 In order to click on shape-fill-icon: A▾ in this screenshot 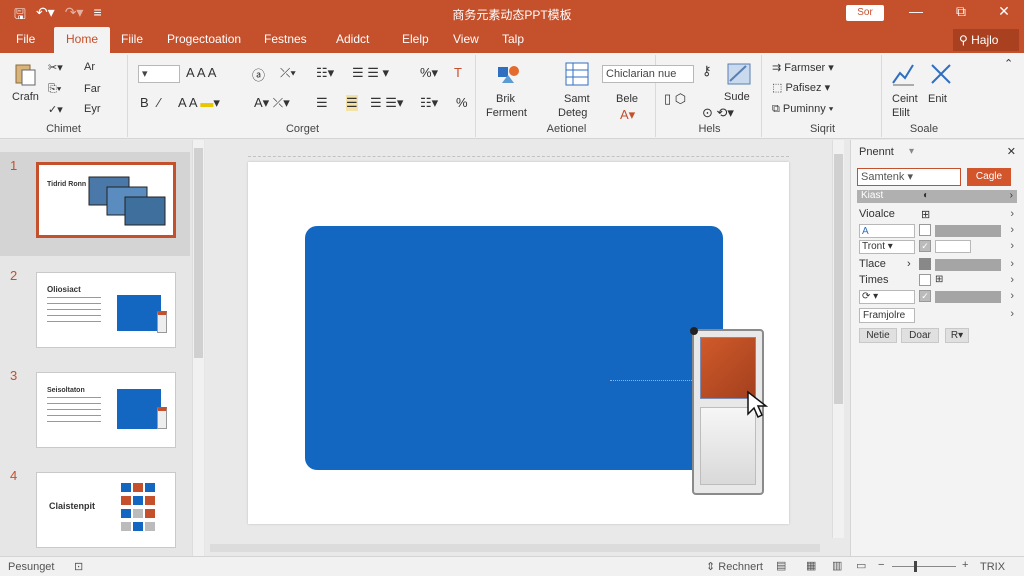, I will do `click(627, 115)`.